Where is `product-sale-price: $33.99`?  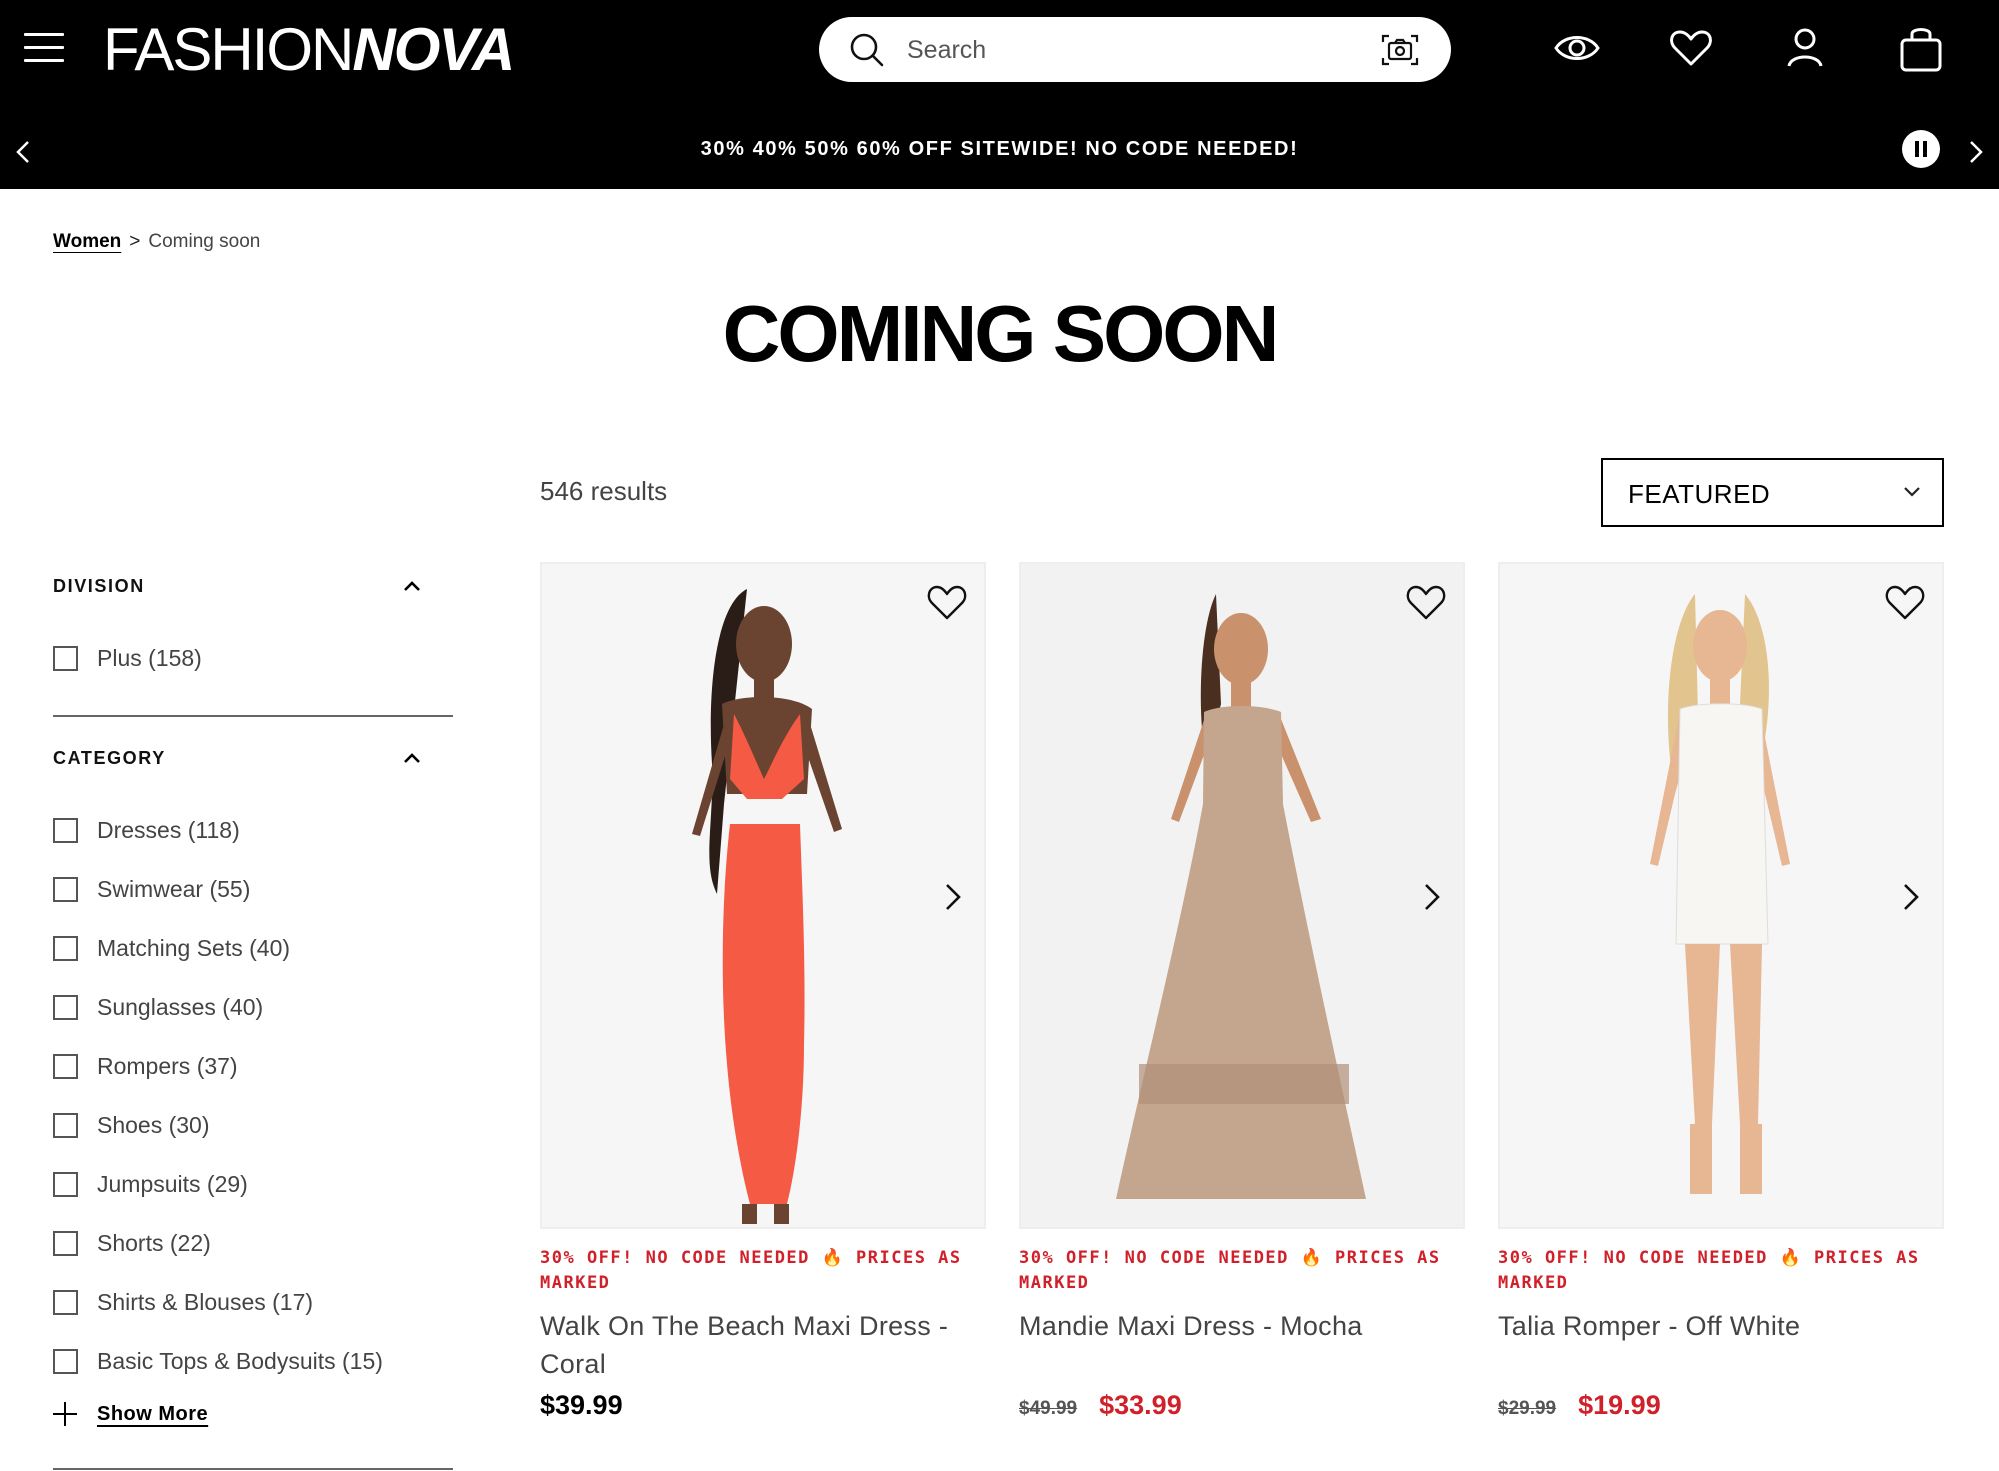
product-sale-price: $33.99 is located at coordinates (1140, 1405).